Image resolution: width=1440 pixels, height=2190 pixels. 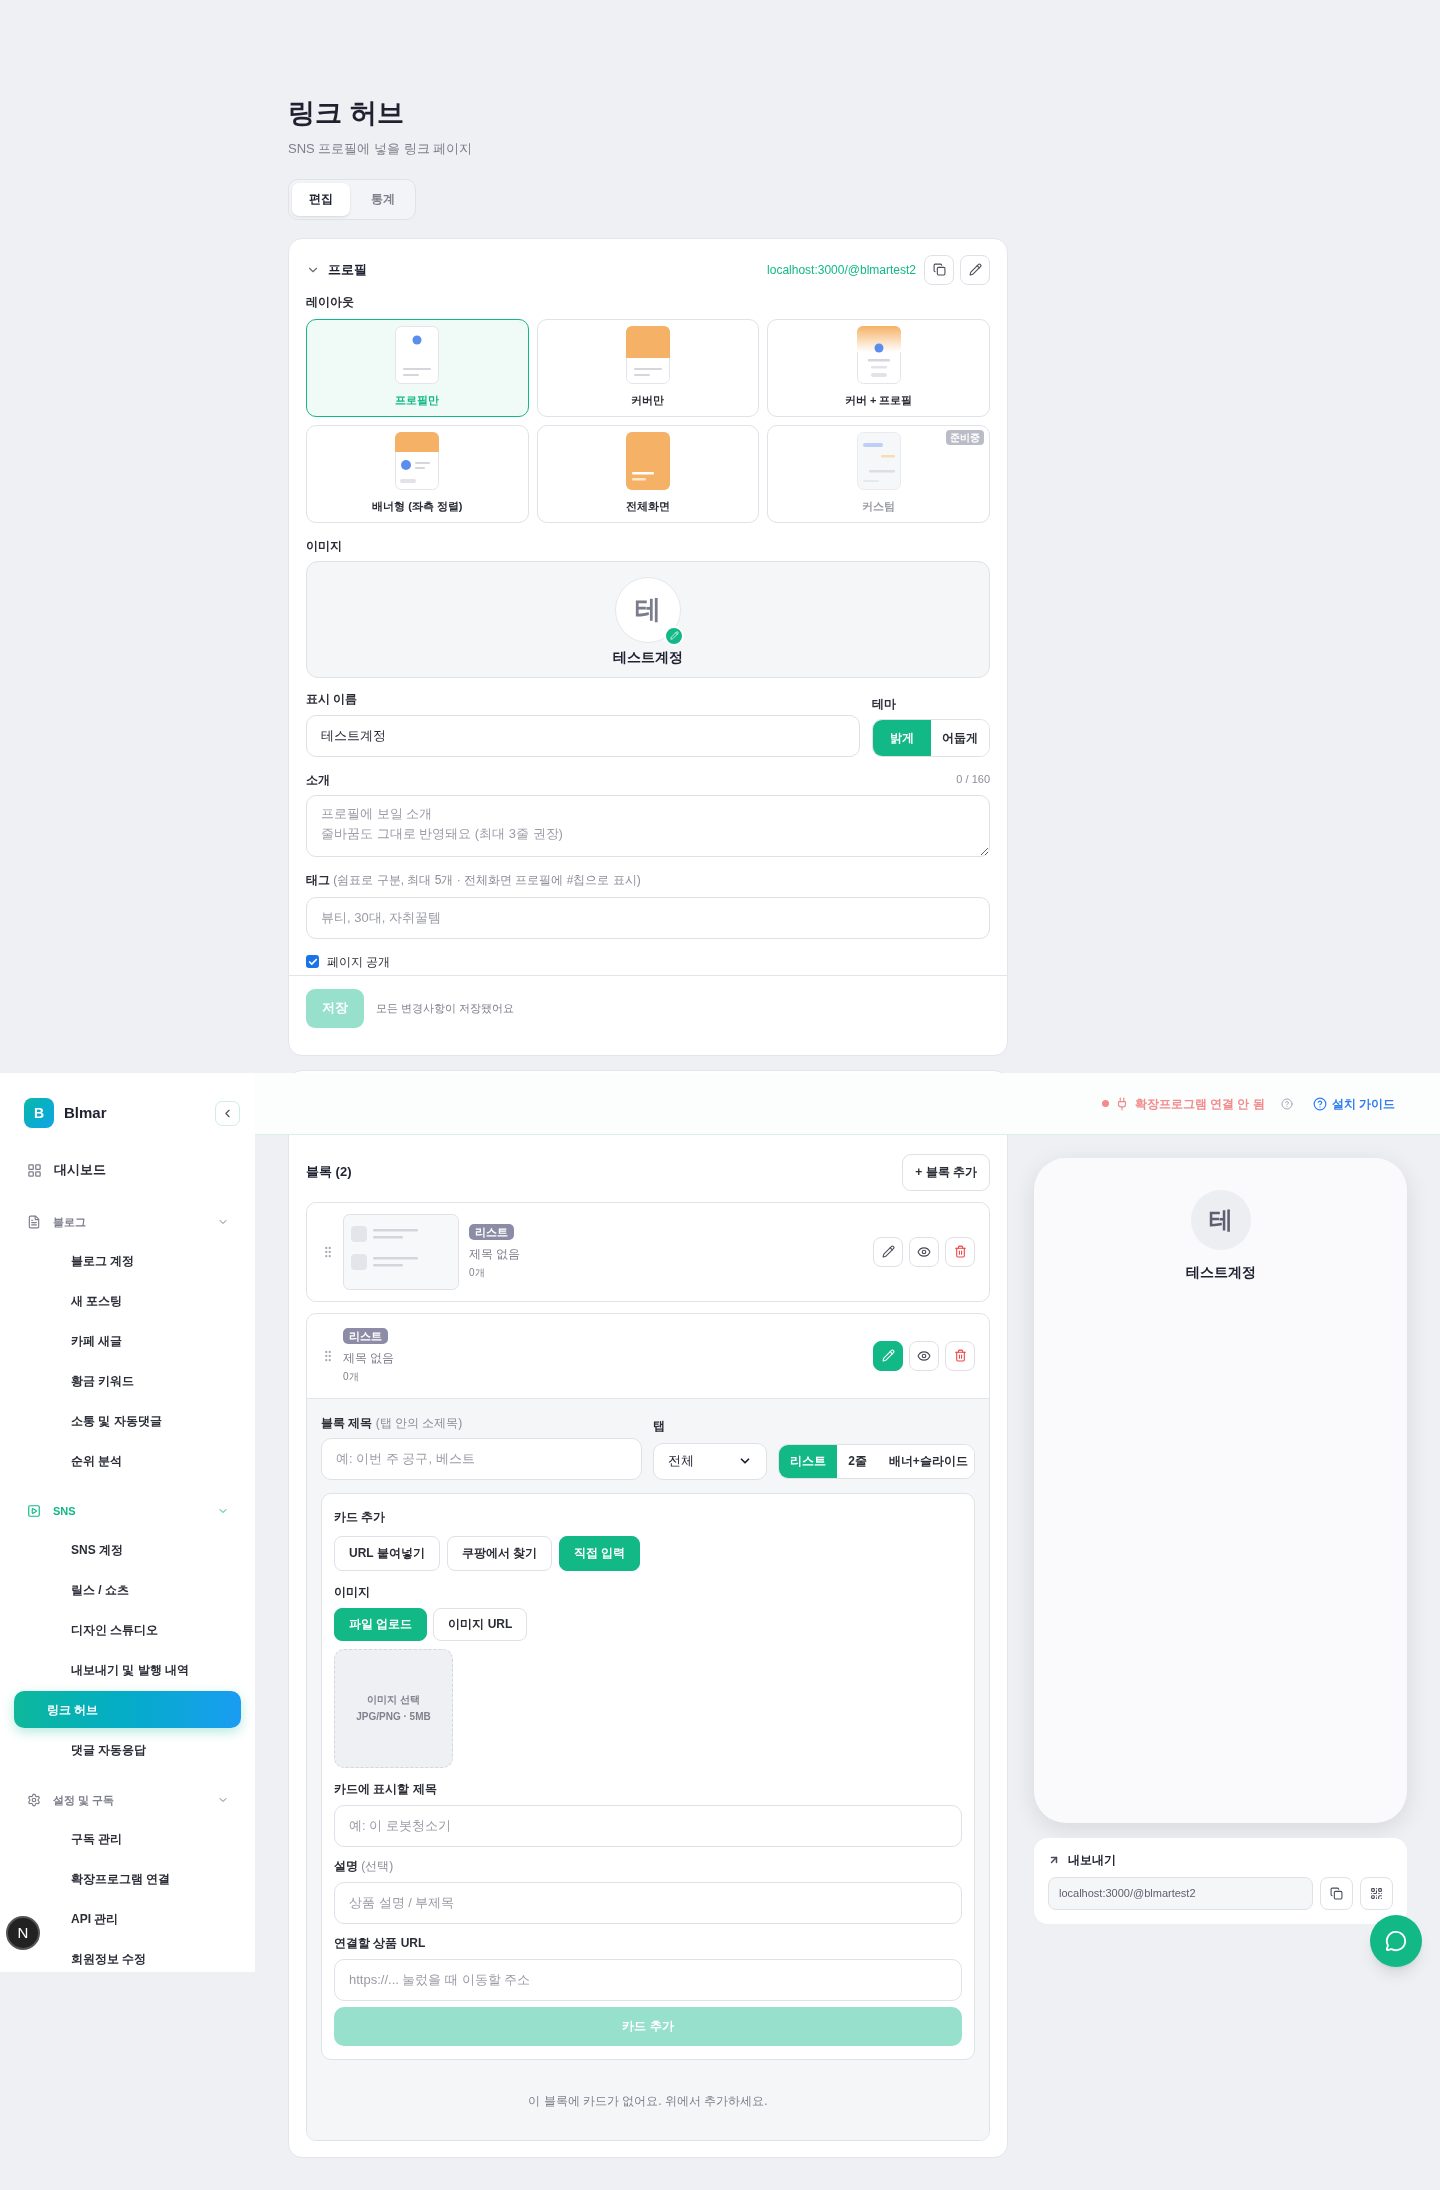 I want to click on field-label: 카드에 표시할 제목, so click(x=386, y=1789).